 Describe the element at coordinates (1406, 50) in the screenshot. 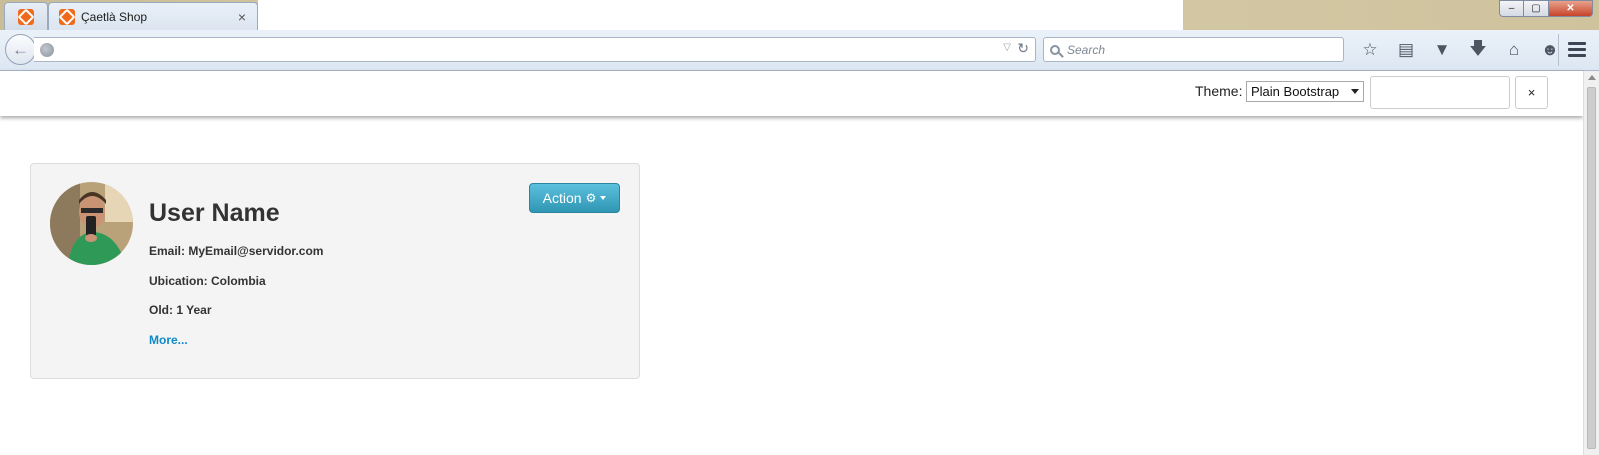

I see `reading-list-icon: ▤` at that location.